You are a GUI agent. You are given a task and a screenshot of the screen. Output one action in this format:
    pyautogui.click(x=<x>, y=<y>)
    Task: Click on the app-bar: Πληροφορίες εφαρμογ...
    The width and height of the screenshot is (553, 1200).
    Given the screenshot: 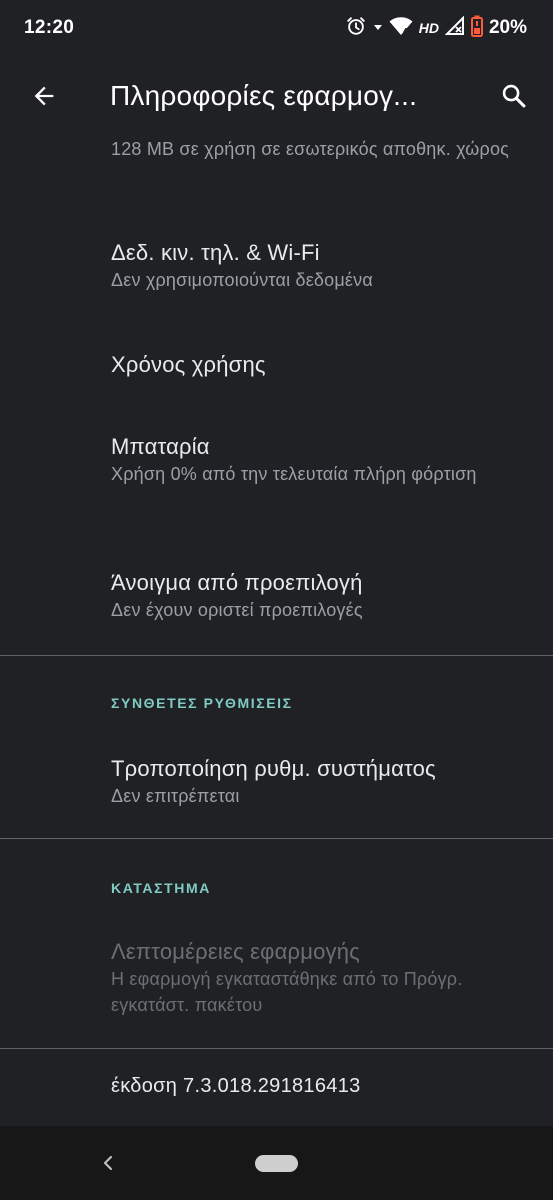 What is the action you would take?
    pyautogui.click(x=276, y=98)
    